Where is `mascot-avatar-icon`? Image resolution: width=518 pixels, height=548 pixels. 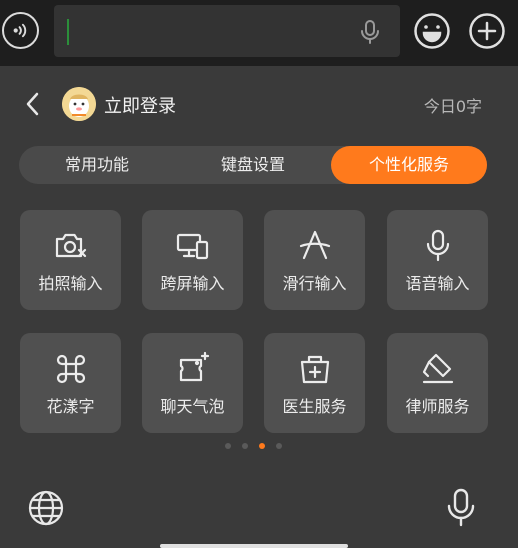
mascot-avatar-icon is located at coordinates (79, 104).